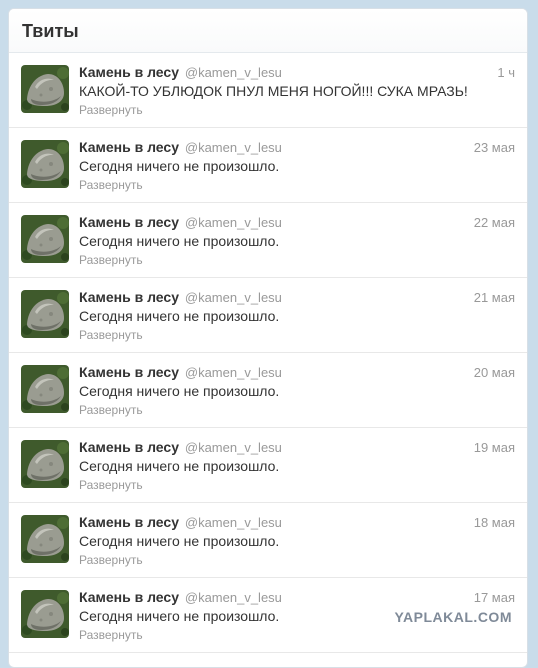  I want to click on tweet-timestamp: 22 мая, so click(494, 222).